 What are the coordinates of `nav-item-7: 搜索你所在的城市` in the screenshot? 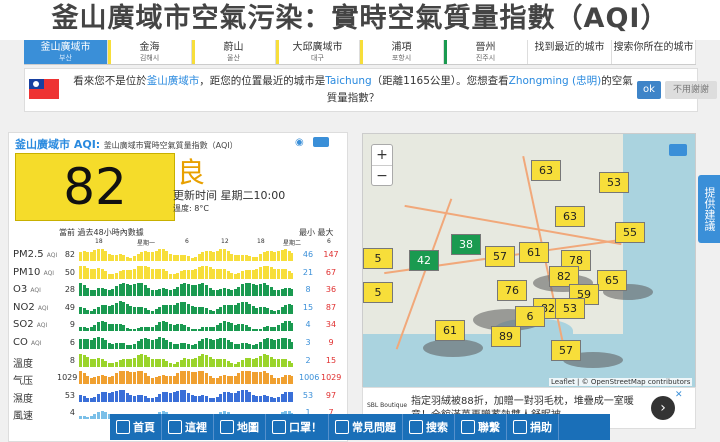 It's located at (654, 52).